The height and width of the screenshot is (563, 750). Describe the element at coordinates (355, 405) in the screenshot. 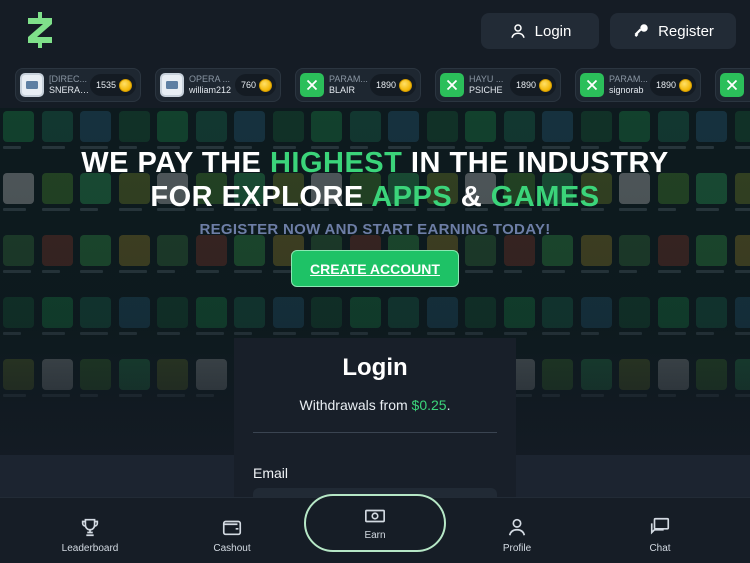

I see `withdrawals-text: Withdrawals from` at that location.